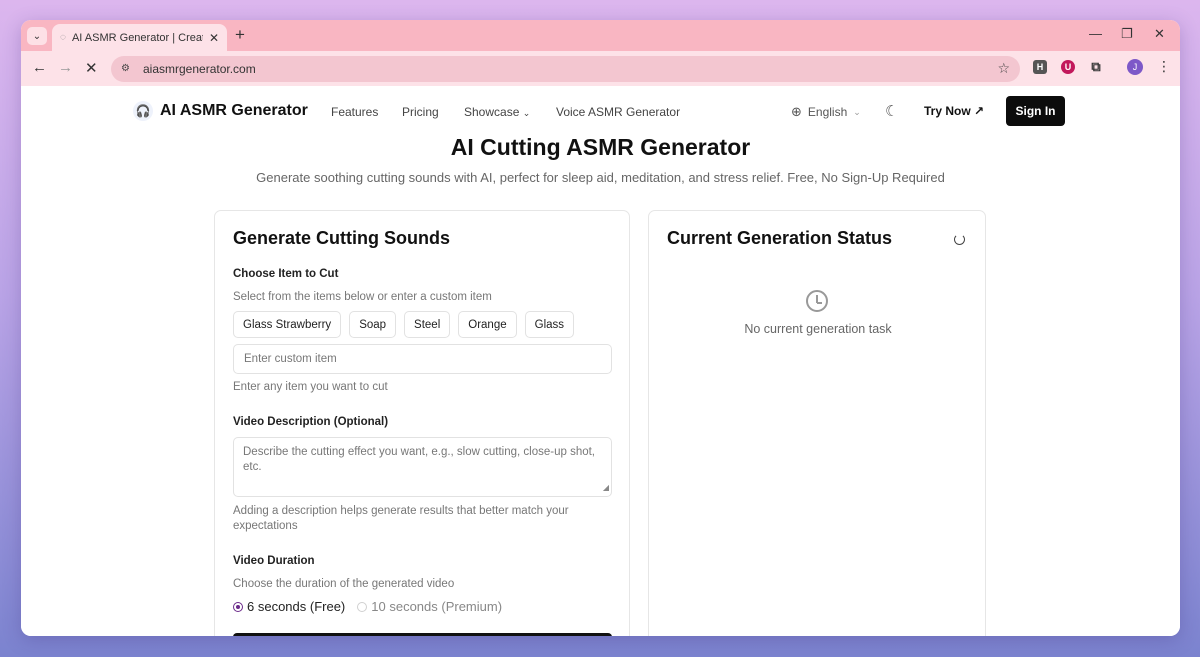 The width and height of the screenshot is (1200, 657). Describe the element at coordinates (422, 634) in the screenshot. I see `generate-button` at that location.